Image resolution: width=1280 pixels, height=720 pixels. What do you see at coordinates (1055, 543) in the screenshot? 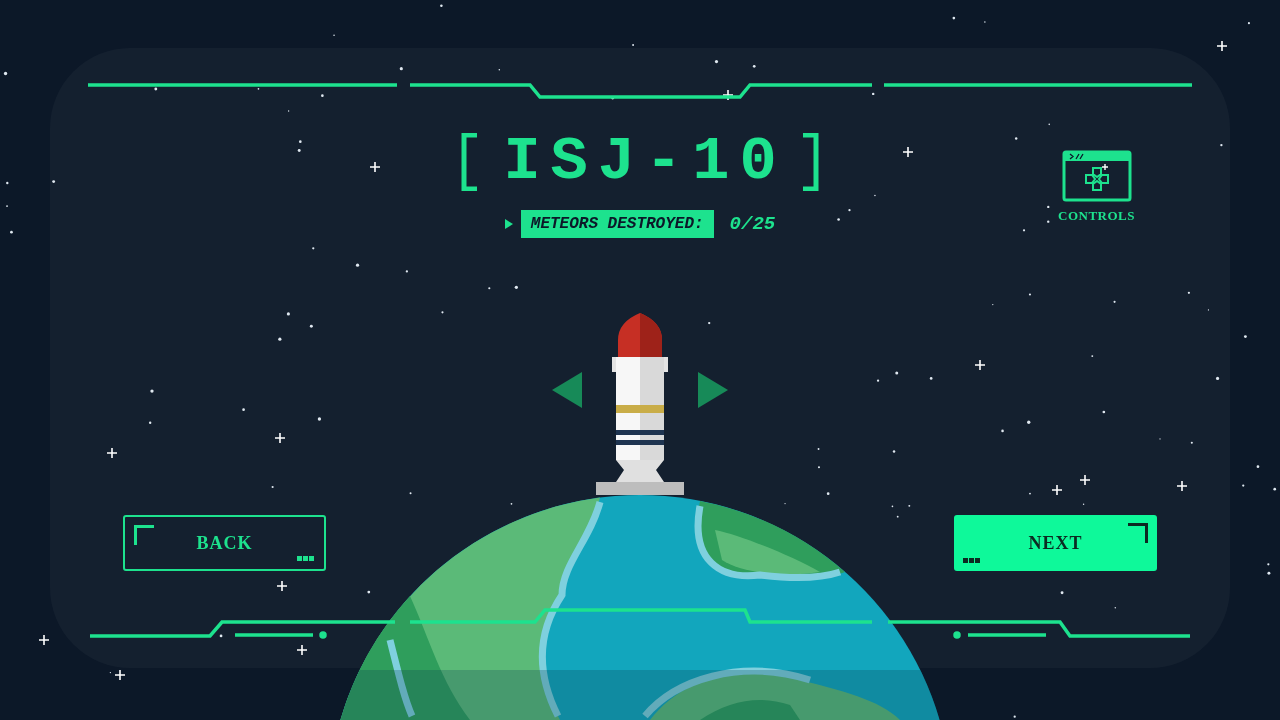
I see `next-button: NEXT` at bounding box center [1055, 543].